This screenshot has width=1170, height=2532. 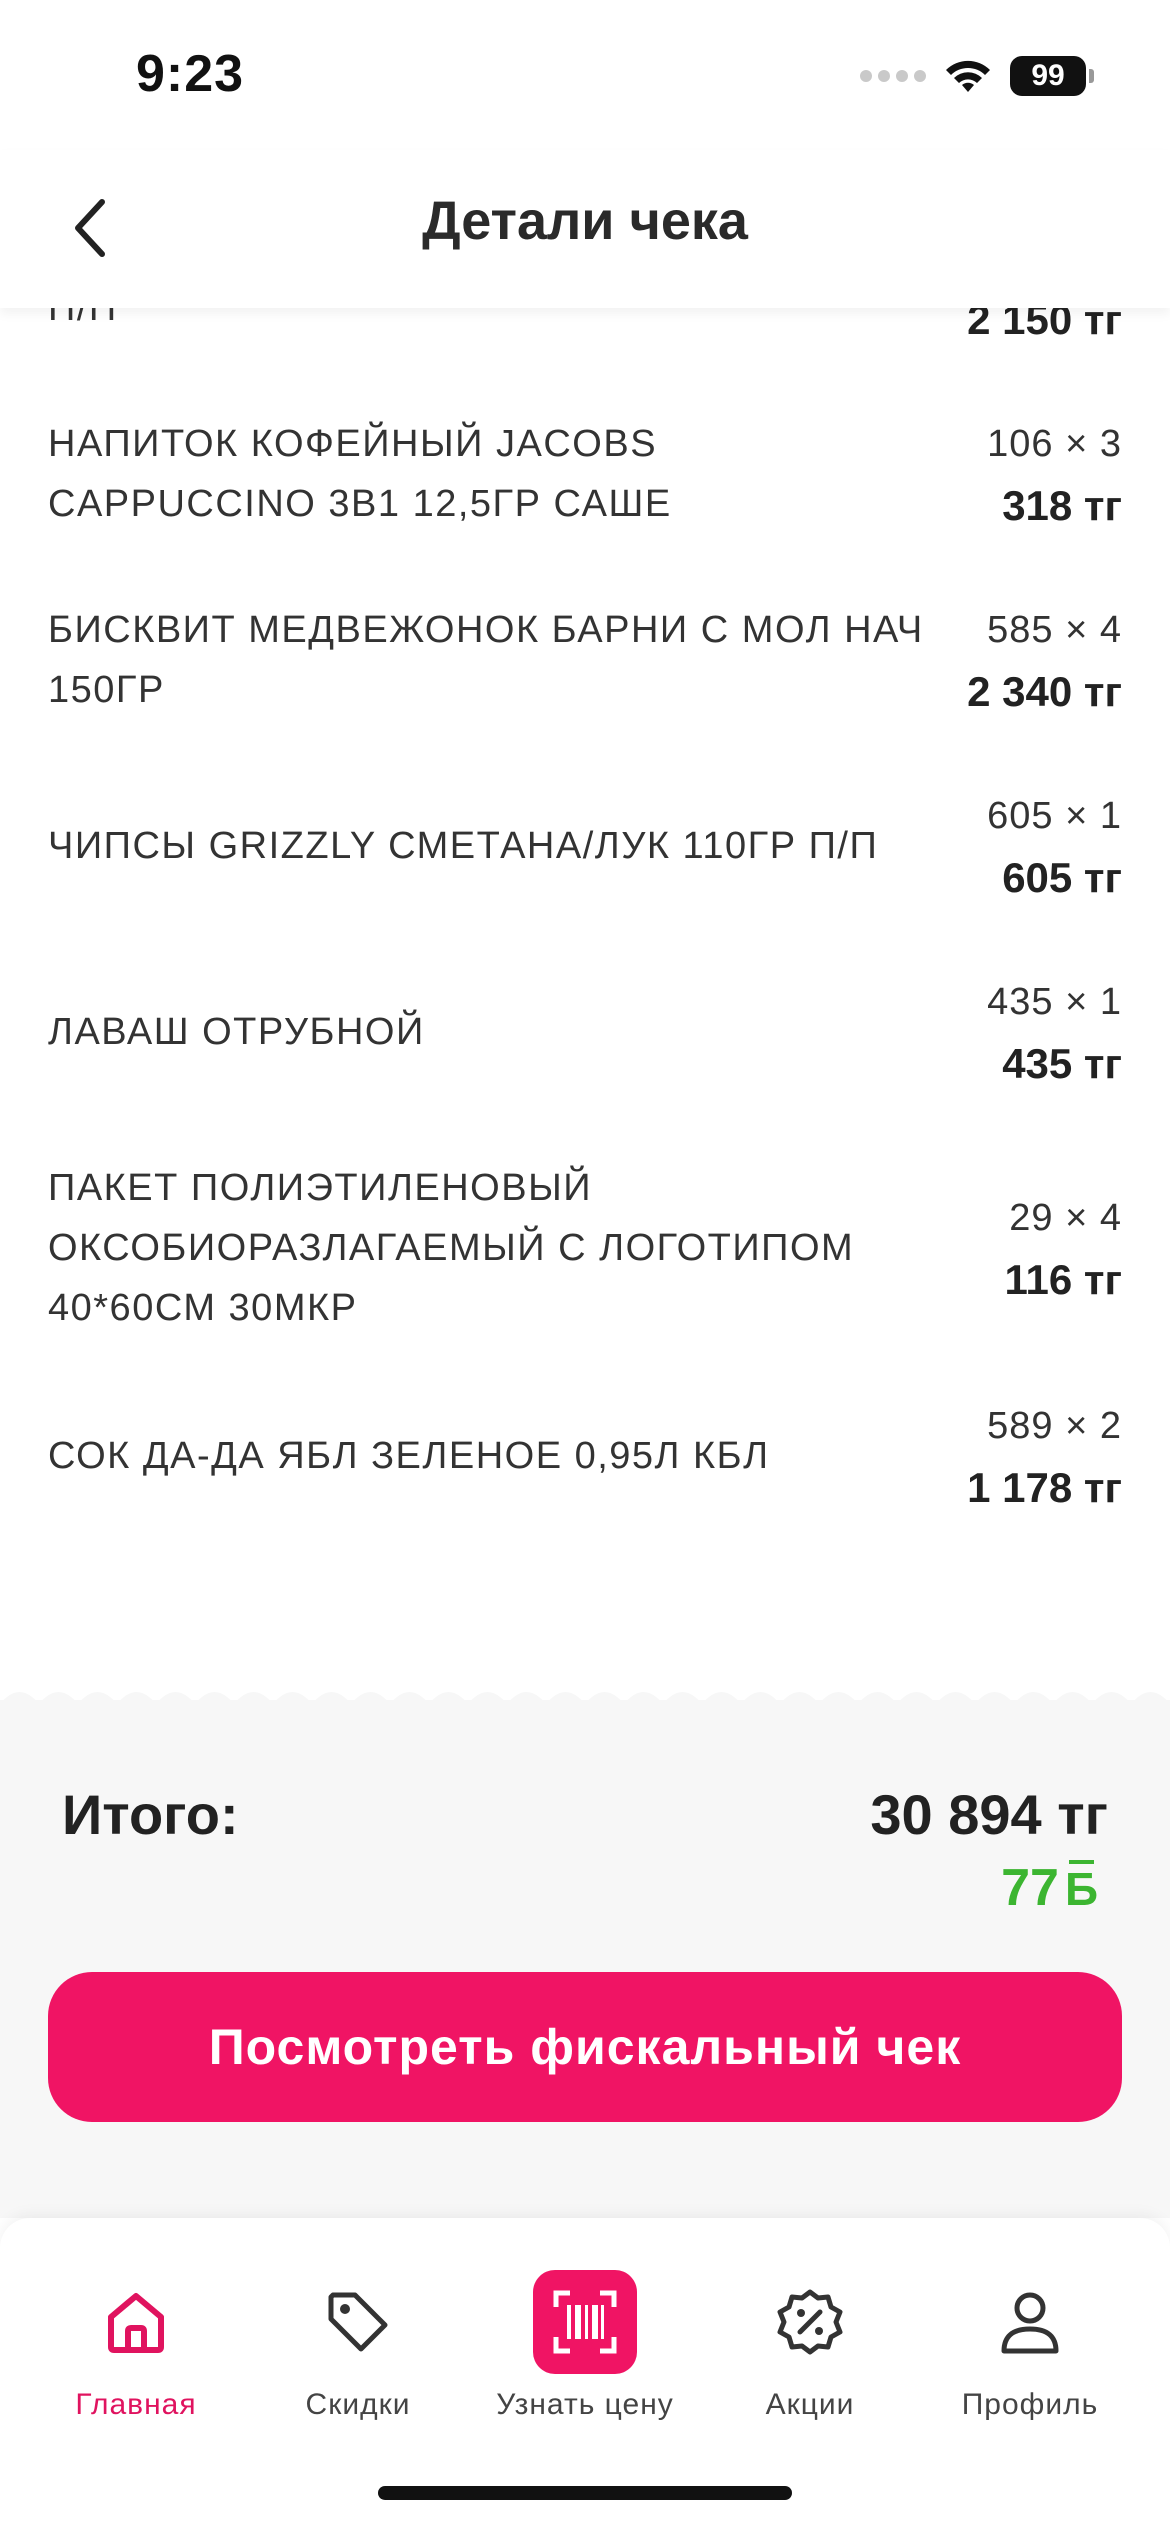 I want to click on item-quantity: 589 × 2, so click(x=1054, y=1426).